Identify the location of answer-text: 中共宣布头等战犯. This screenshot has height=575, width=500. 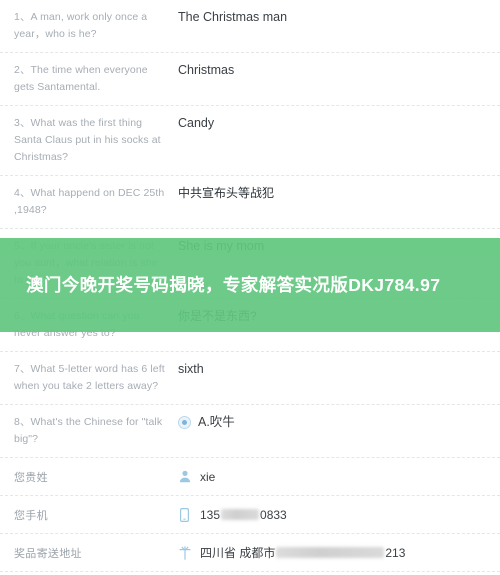
(226, 193).